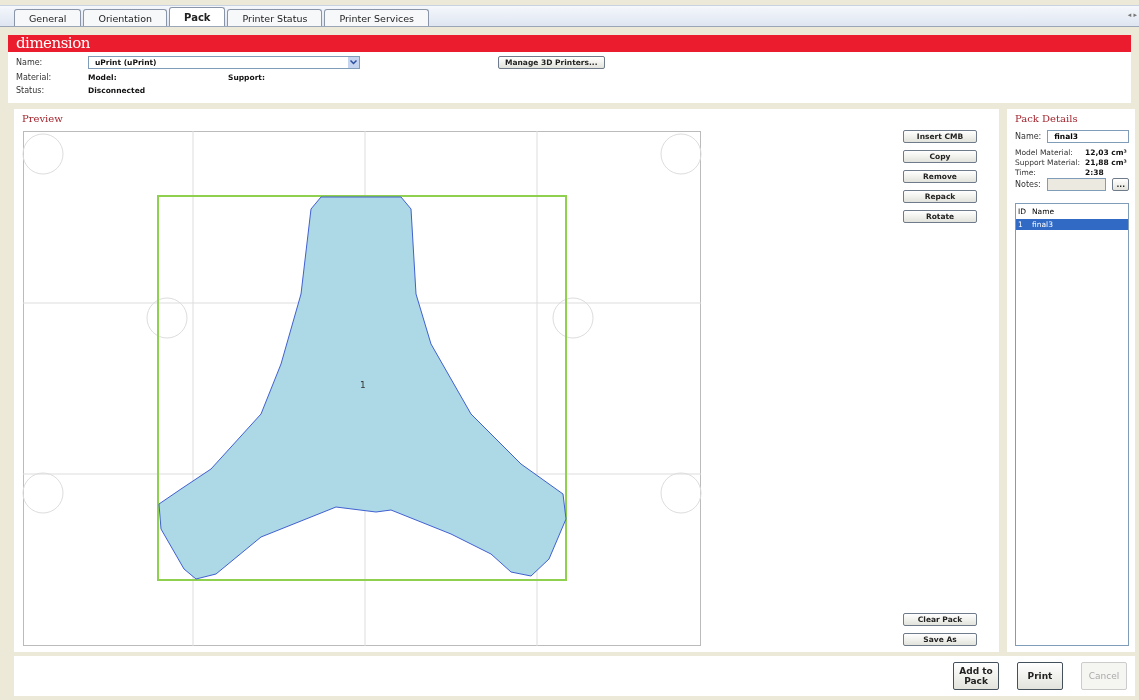 The height and width of the screenshot is (700, 1139). Describe the element at coordinates (1040, 676) in the screenshot. I see `footer-button: Print` at that location.